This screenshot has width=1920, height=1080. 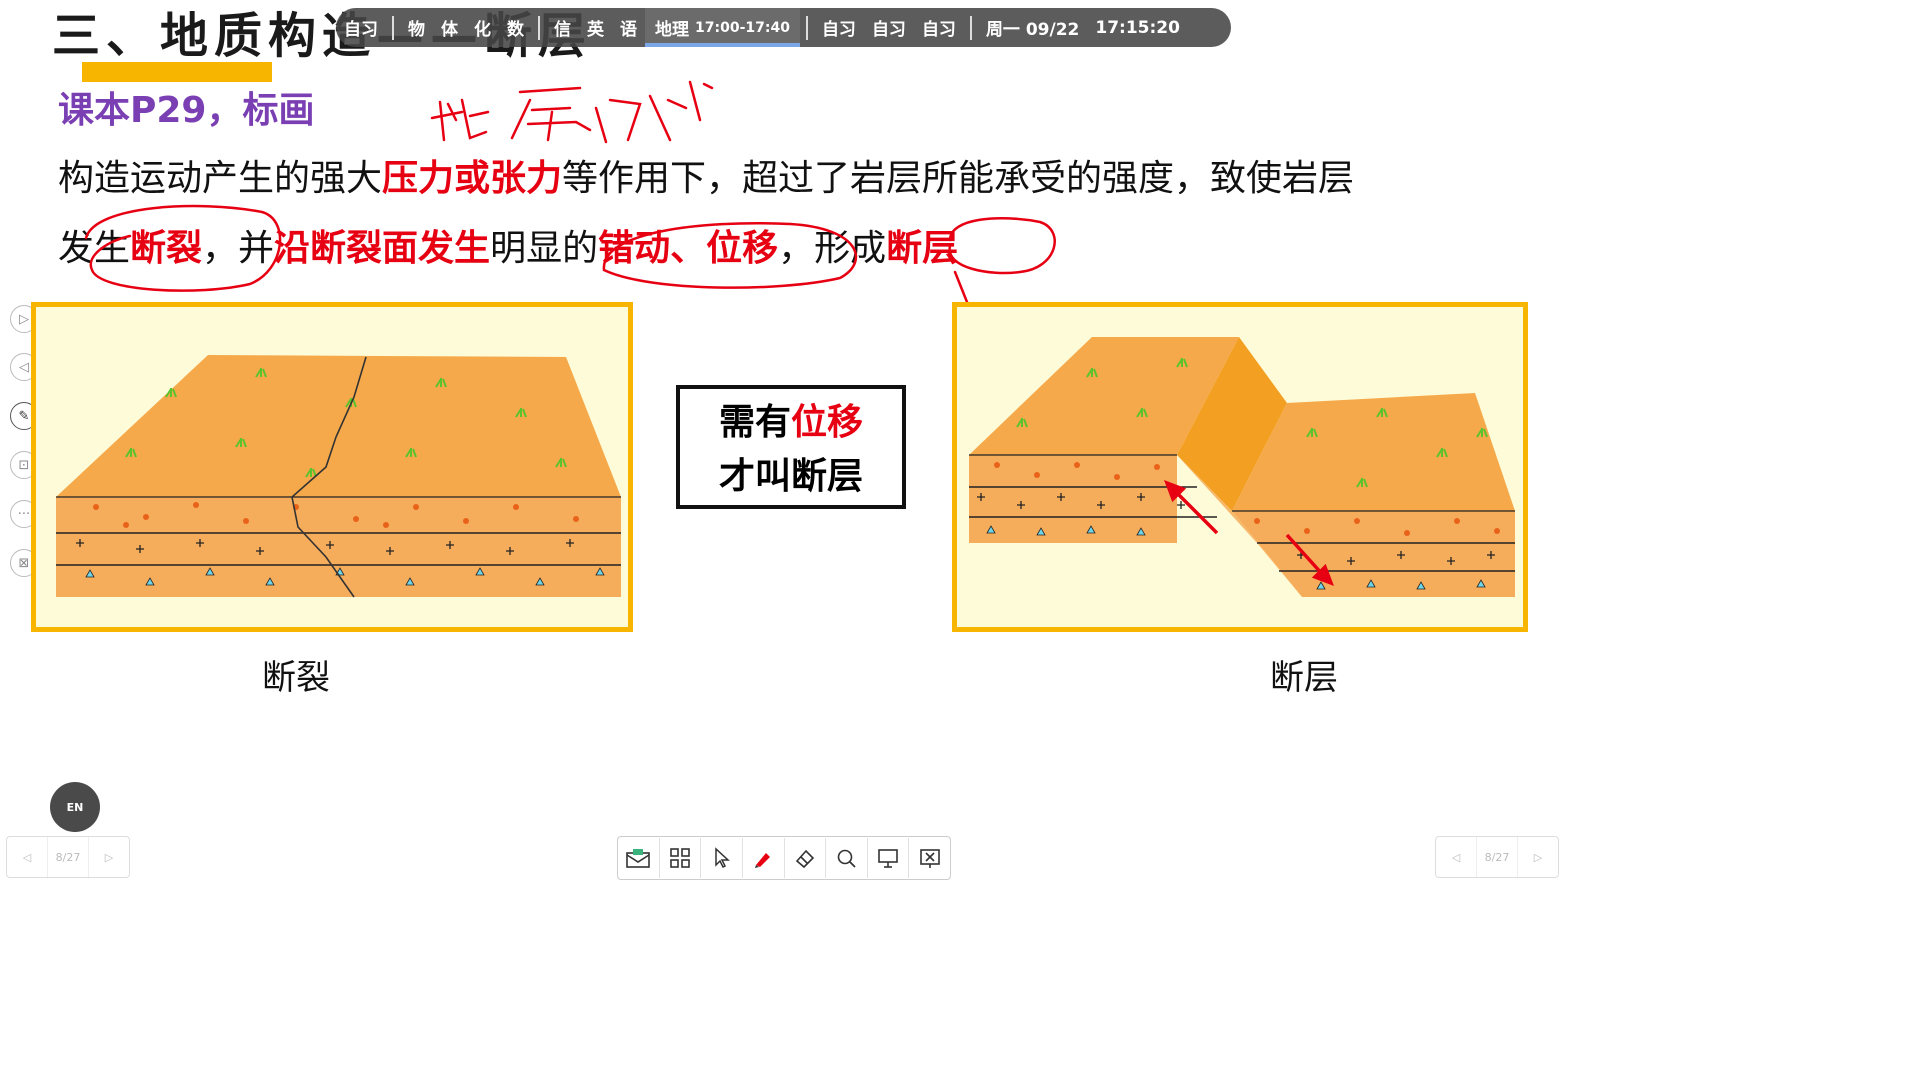 I want to click on grid-icon, so click(x=680, y=858).